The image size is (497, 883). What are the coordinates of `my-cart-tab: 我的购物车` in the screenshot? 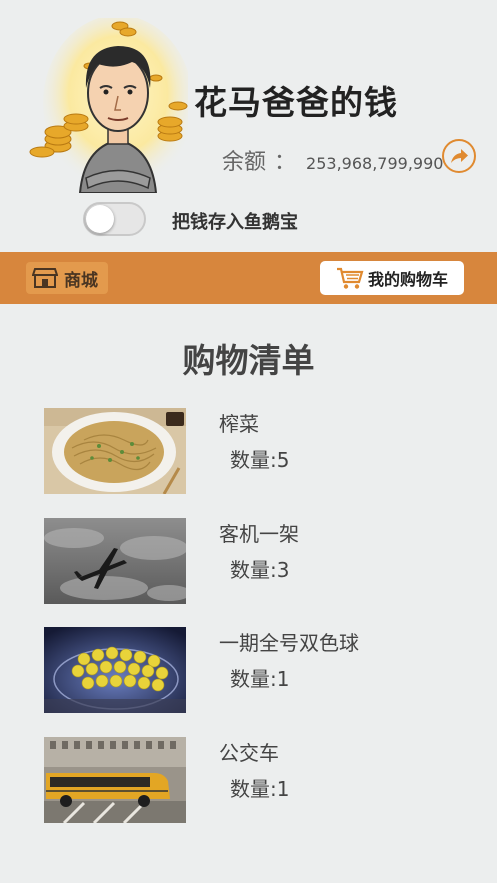 It's located at (392, 278).